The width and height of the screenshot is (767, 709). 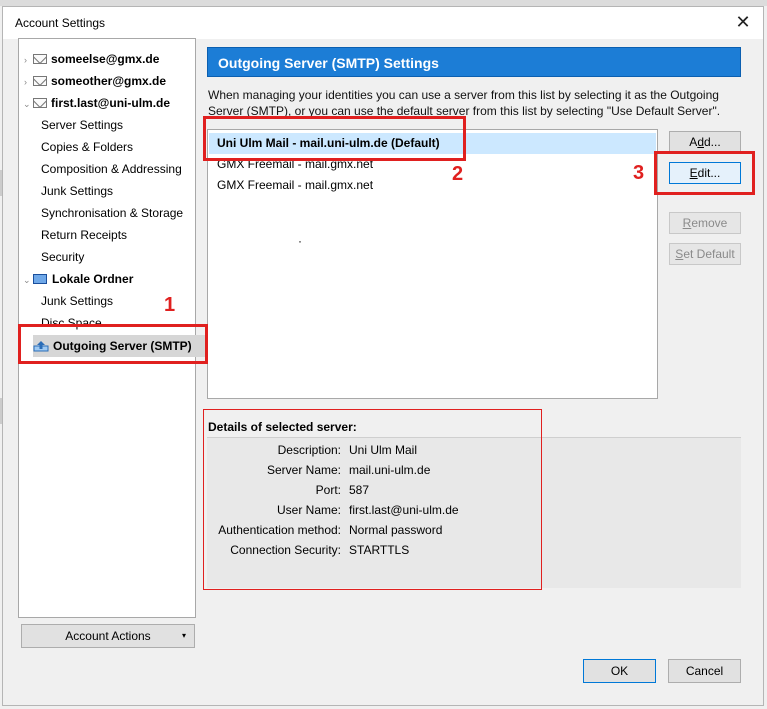 What do you see at coordinates (700, 142) in the screenshot?
I see `add-label-accel: d` at bounding box center [700, 142].